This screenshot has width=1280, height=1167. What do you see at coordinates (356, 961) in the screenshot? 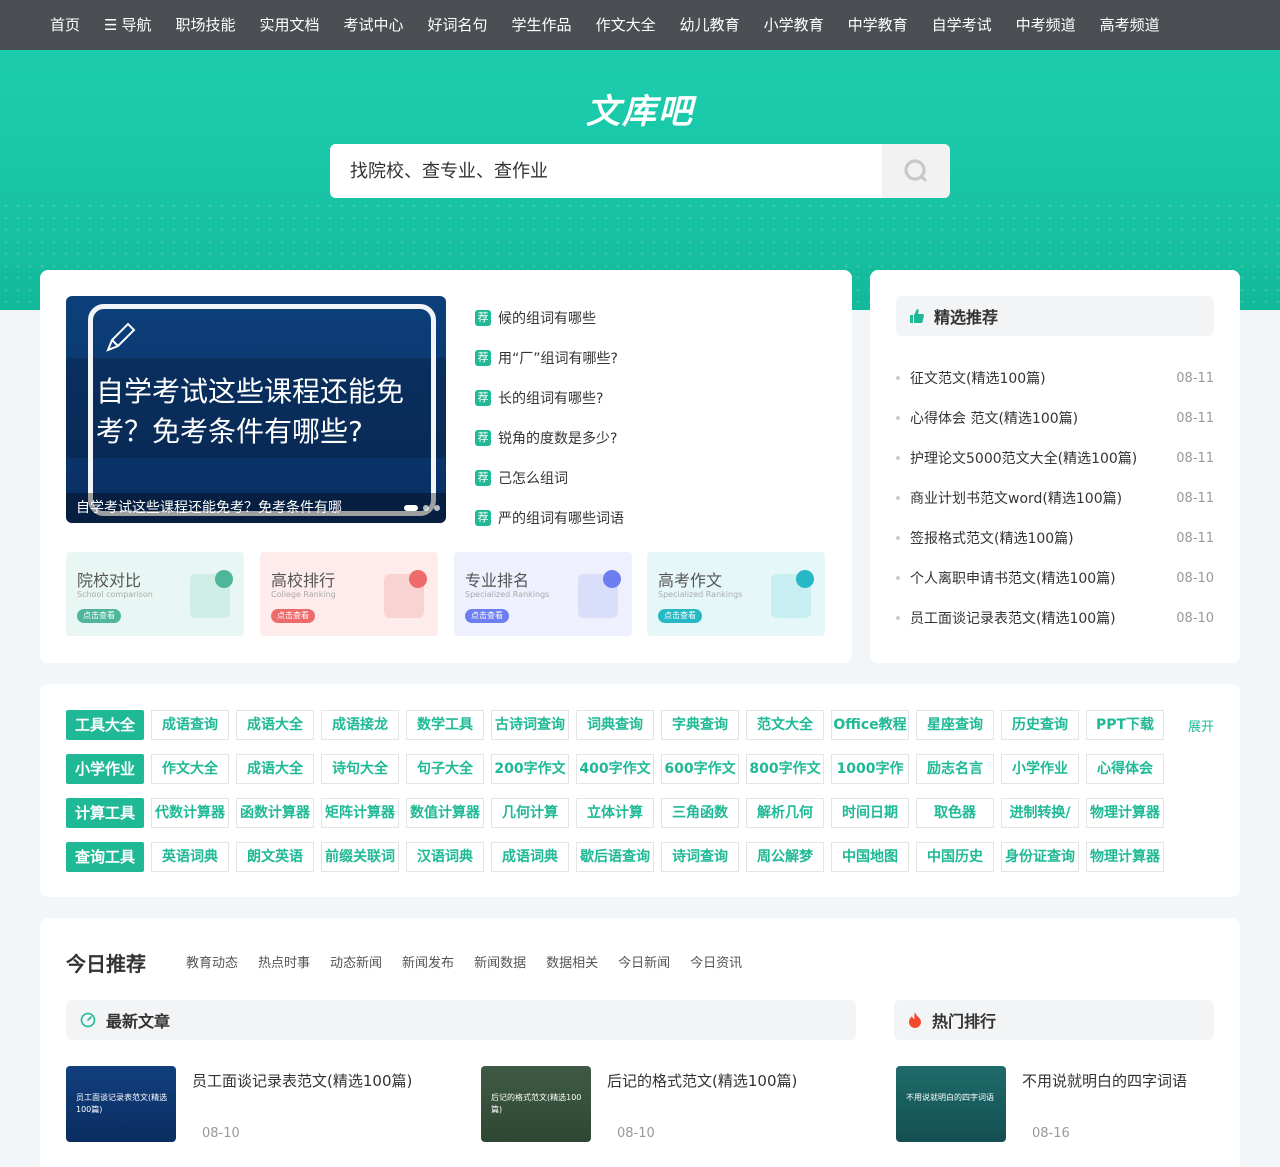
I see `tab-dynamic-news: 动态新闻` at bounding box center [356, 961].